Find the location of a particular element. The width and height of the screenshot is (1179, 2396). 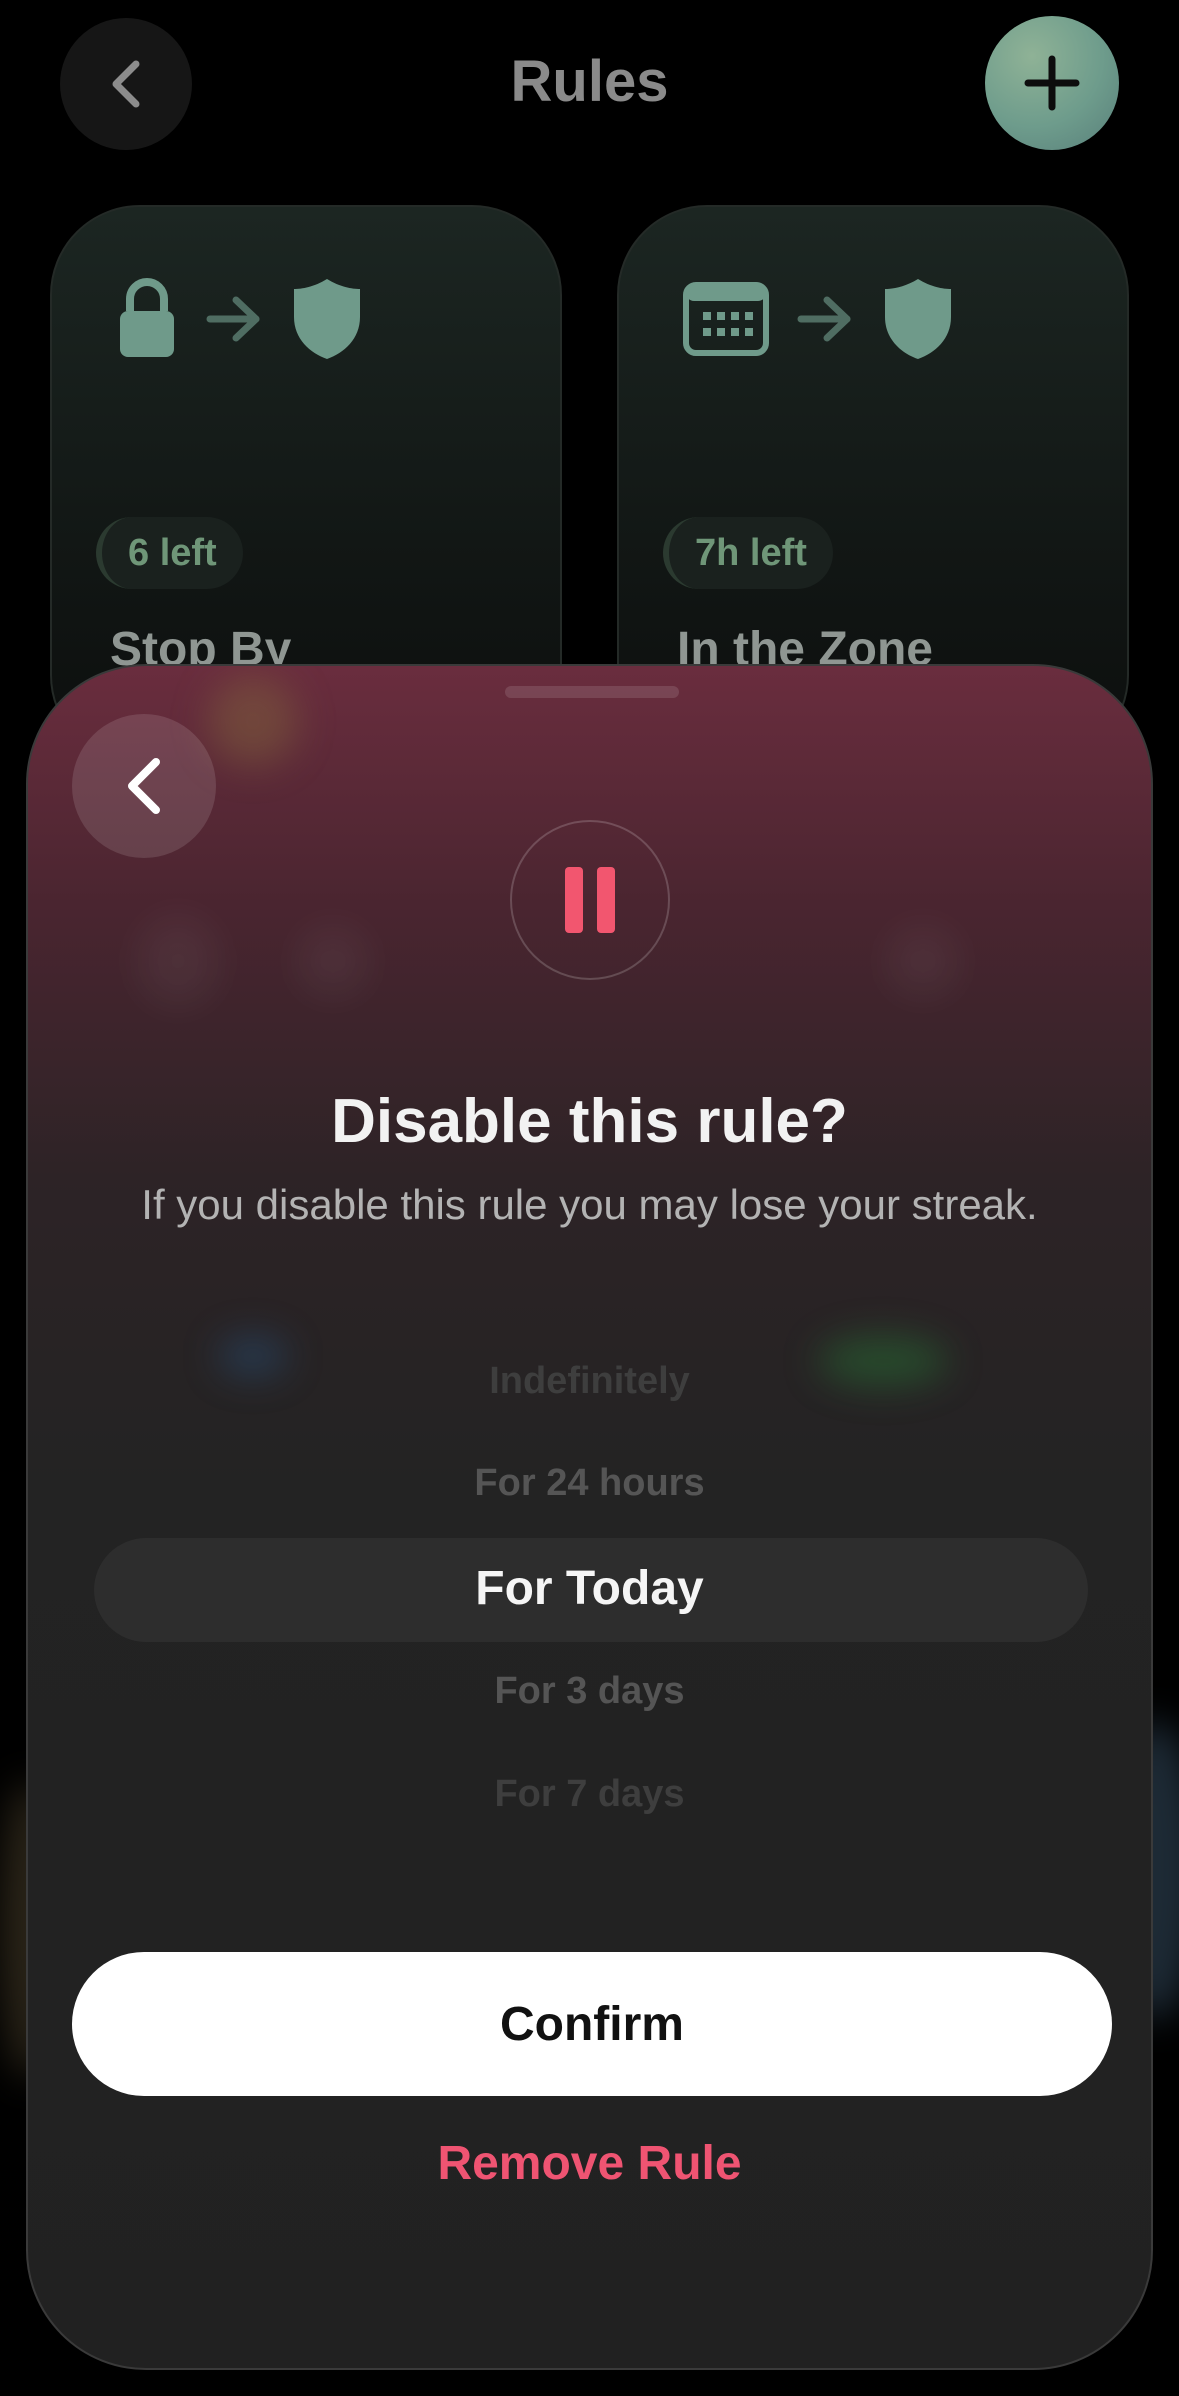

plus-icon is located at coordinates (1052, 83).